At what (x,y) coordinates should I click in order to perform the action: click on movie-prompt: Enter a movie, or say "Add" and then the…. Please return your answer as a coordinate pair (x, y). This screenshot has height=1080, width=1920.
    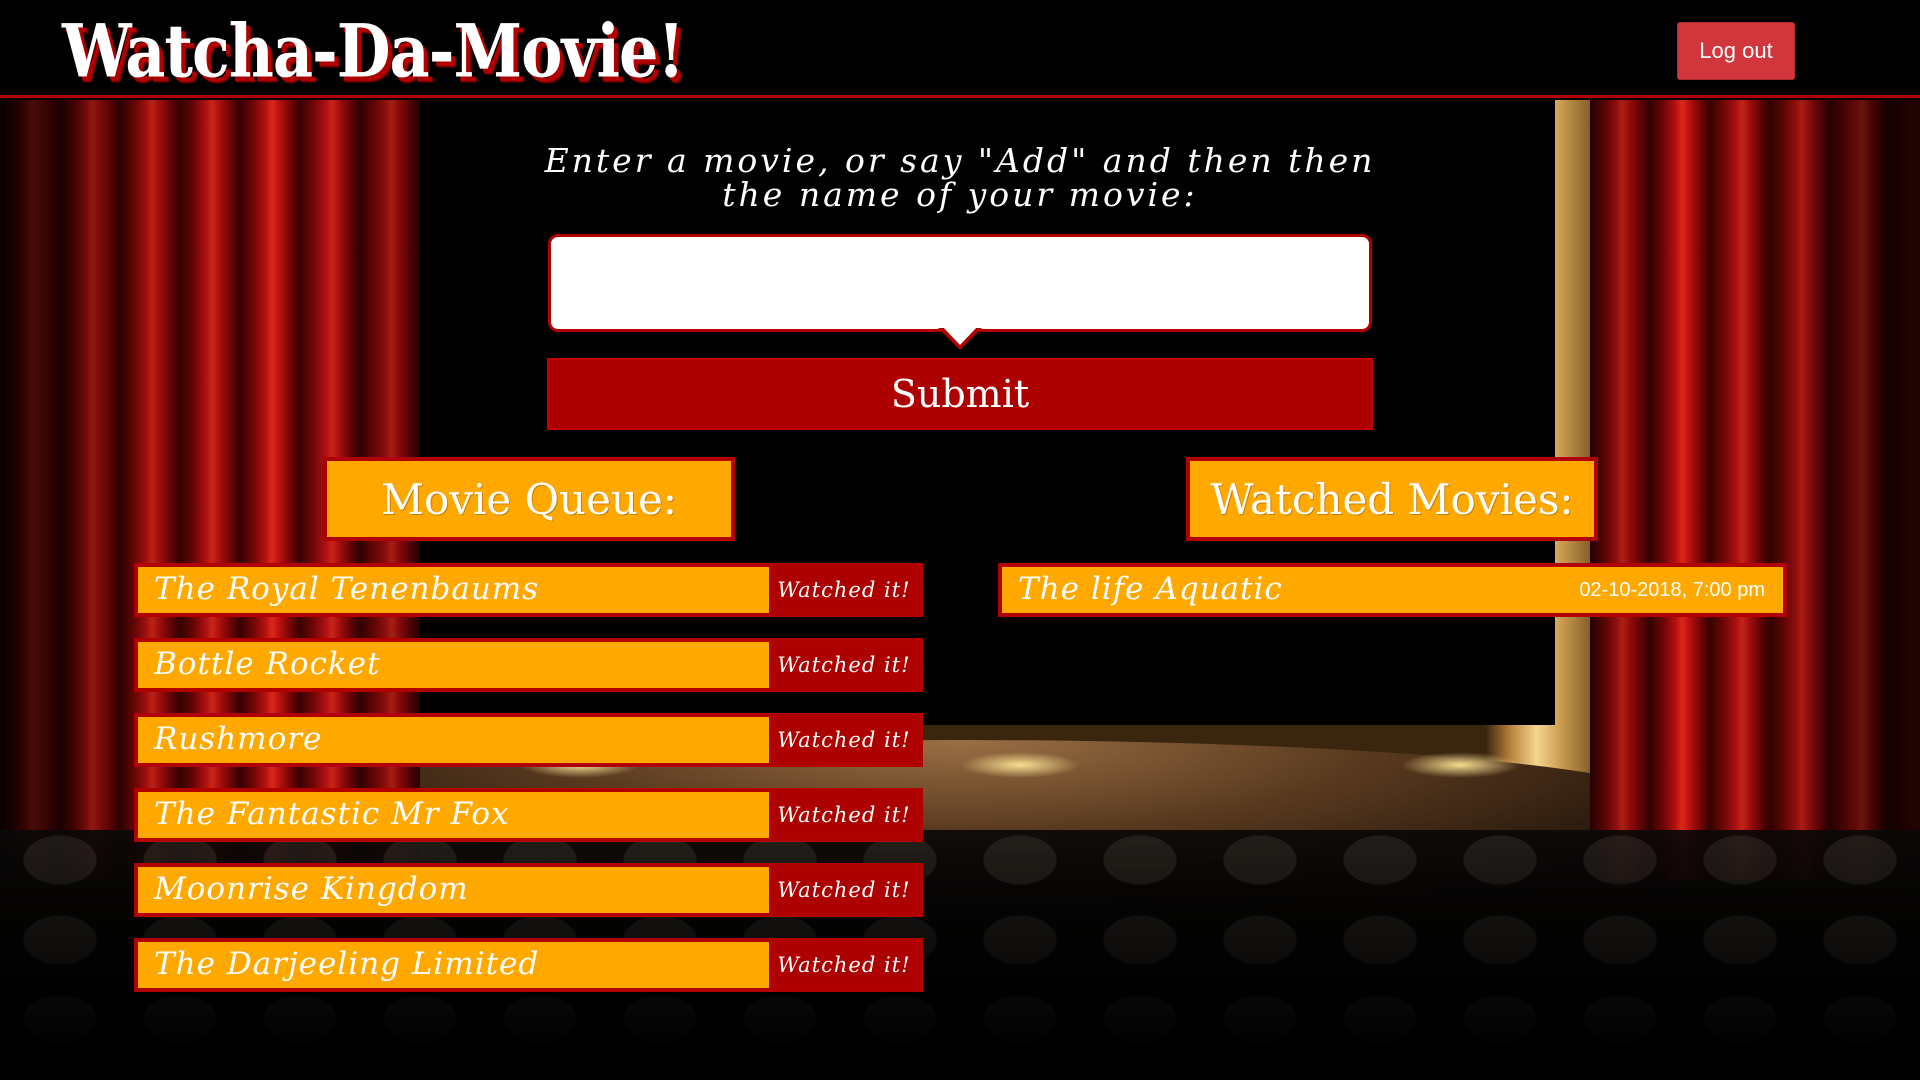
    Looking at the image, I should click on (960, 178).